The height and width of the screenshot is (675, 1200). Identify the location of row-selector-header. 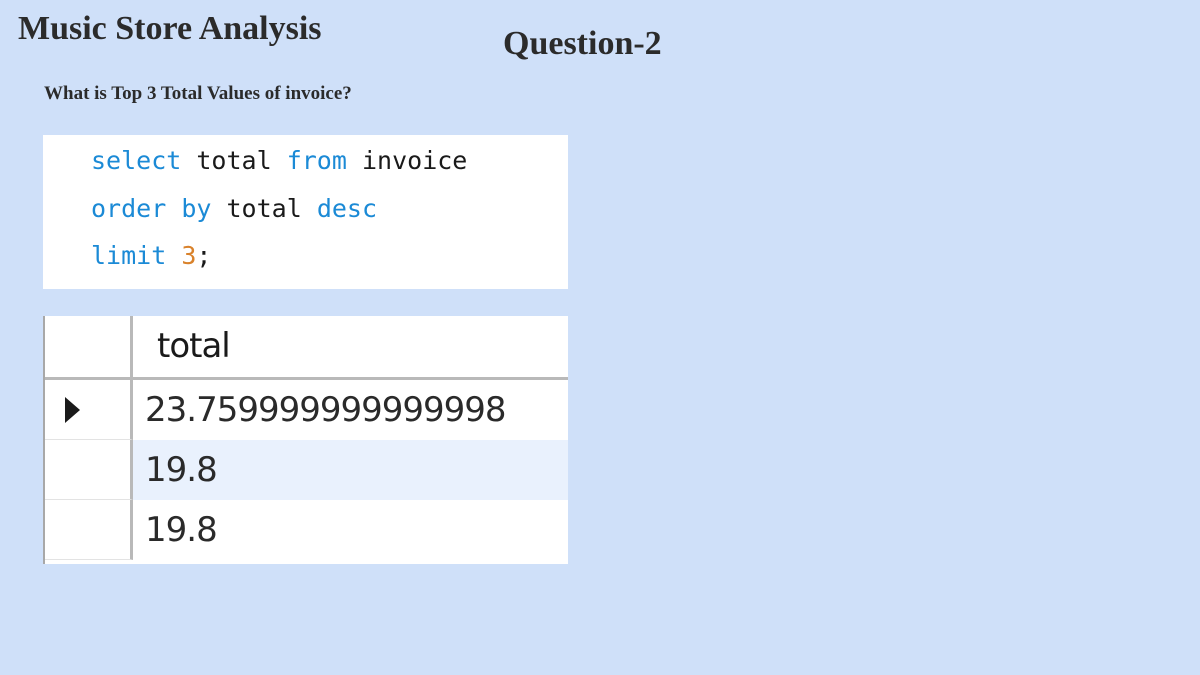
(89, 346).